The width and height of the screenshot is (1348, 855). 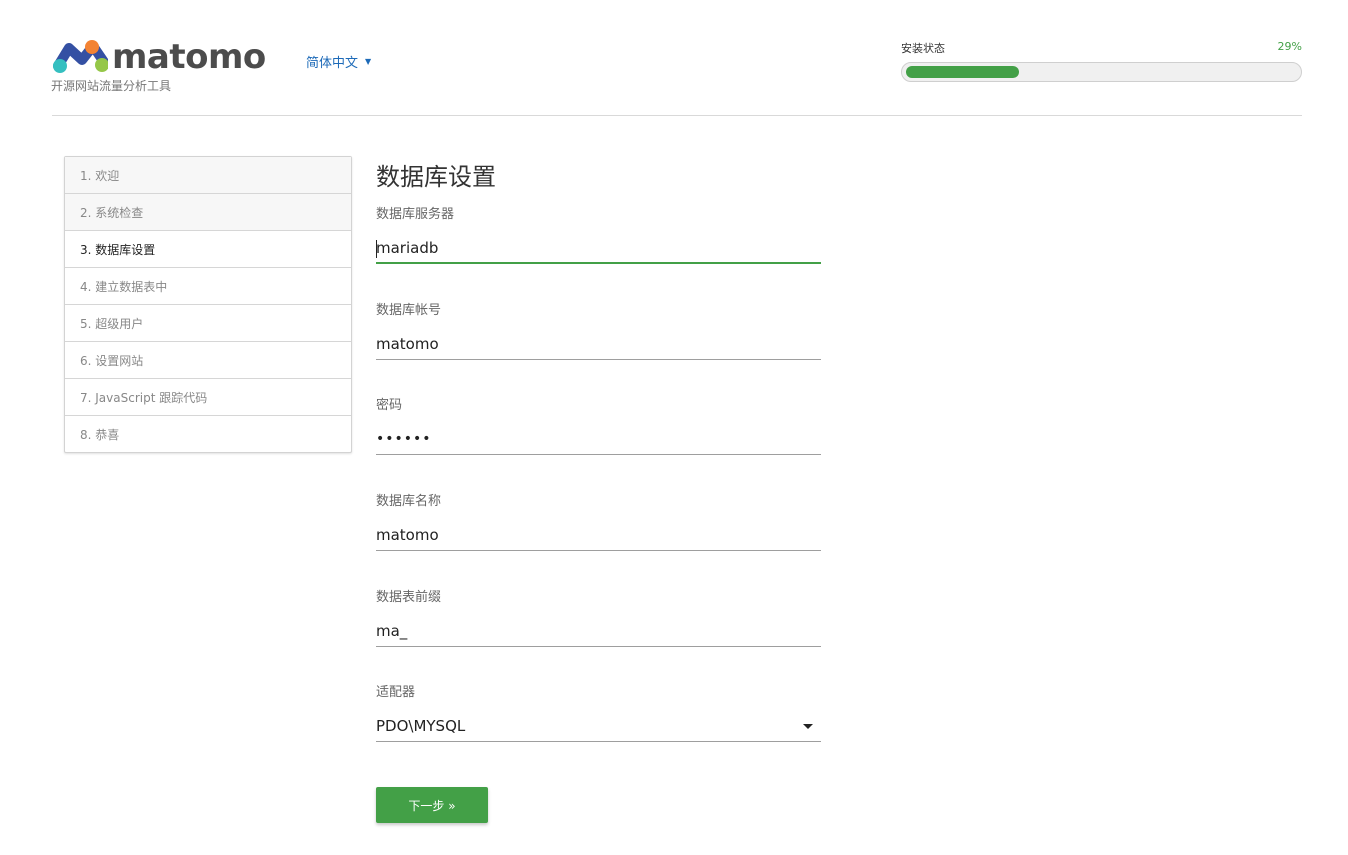 What do you see at coordinates (1101, 72) in the screenshot?
I see `progress-track` at bounding box center [1101, 72].